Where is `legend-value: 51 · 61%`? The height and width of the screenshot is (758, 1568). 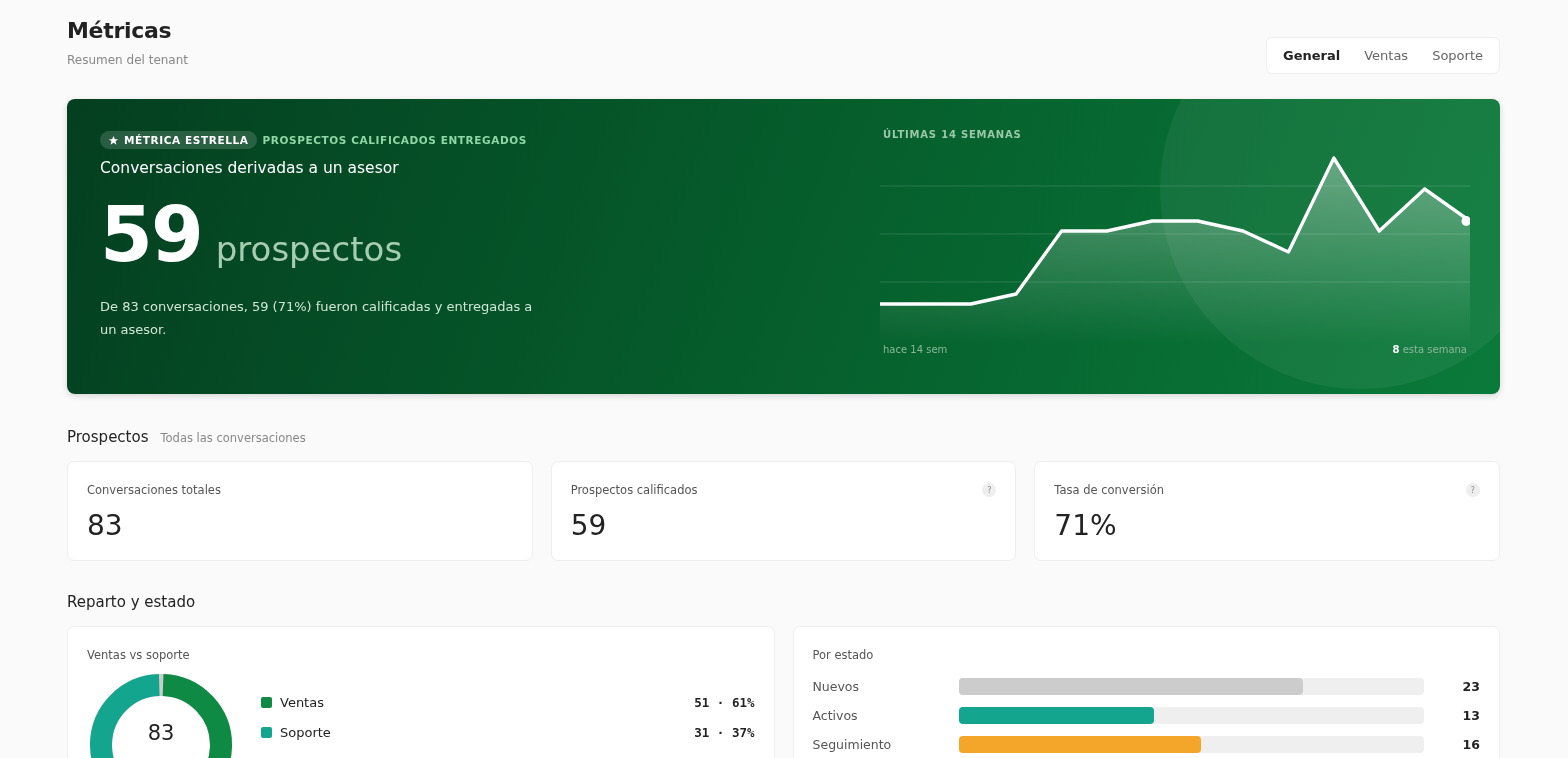
legend-value: 51 · 61% is located at coordinates (724, 702).